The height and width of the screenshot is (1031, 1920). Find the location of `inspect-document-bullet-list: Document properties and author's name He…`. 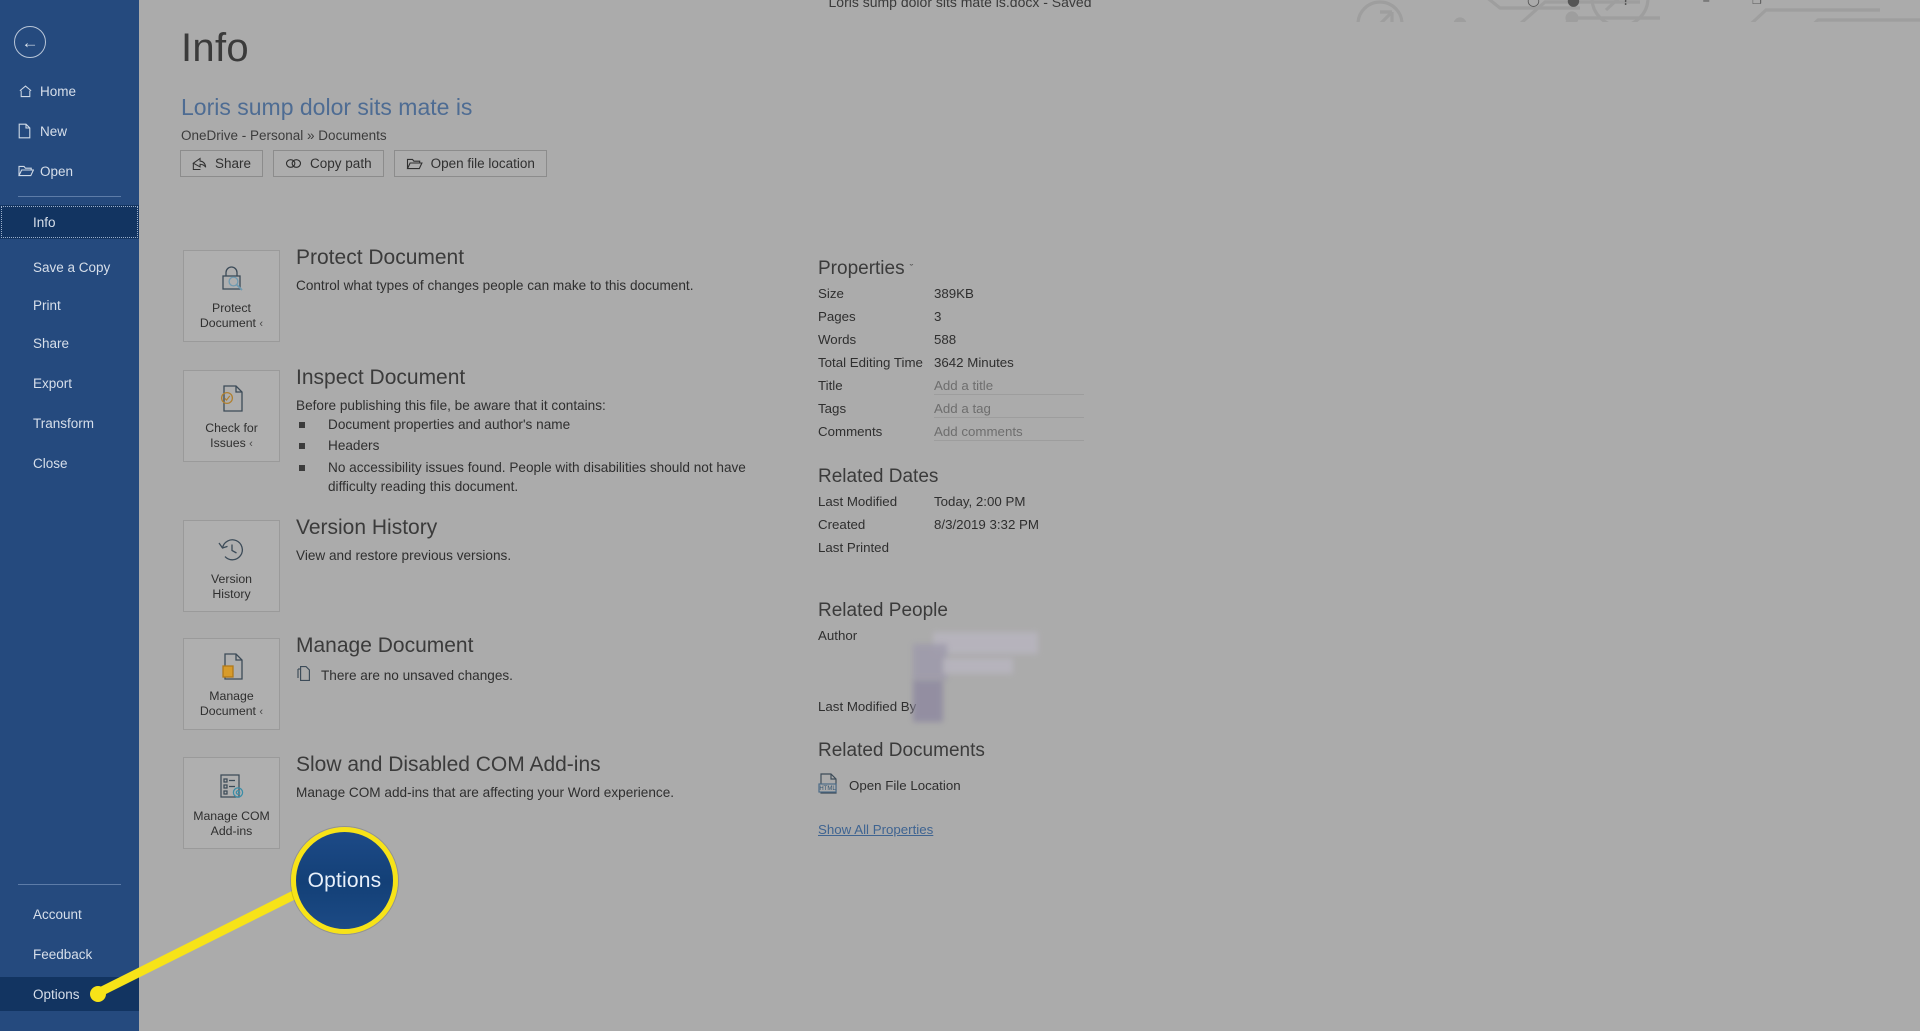

inspect-document-bullet-list: Document properties and author's name He… is located at coordinates (523, 456).